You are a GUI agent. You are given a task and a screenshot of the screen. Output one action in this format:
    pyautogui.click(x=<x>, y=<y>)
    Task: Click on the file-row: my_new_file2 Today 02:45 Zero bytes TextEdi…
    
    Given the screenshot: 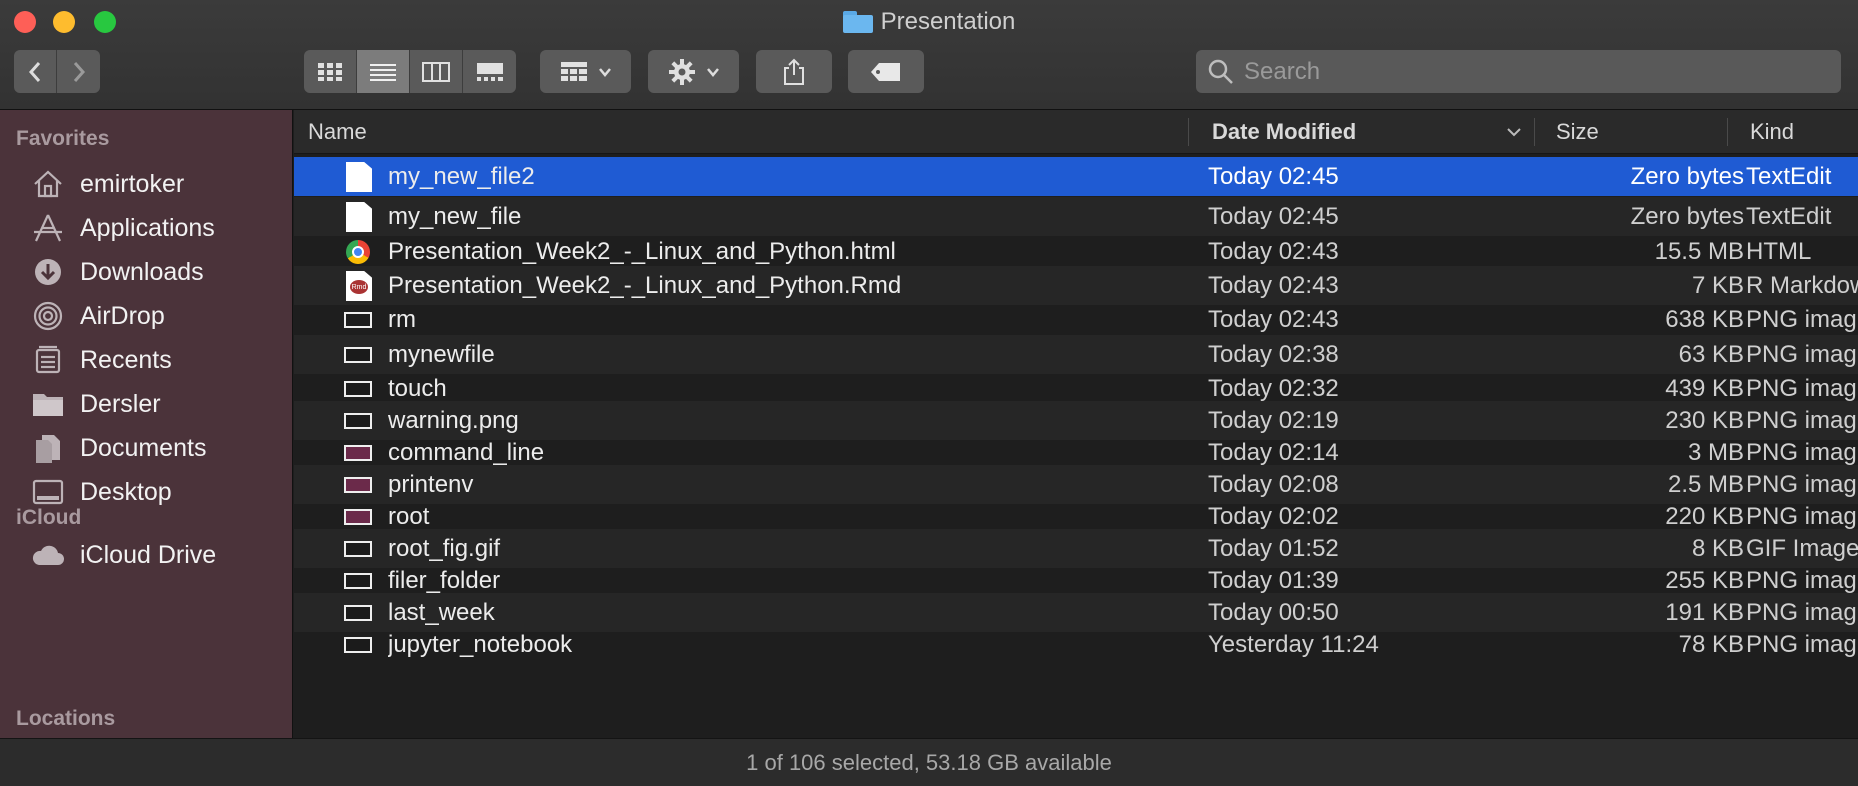 What is the action you would take?
    pyautogui.click(x=1076, y=176)
    